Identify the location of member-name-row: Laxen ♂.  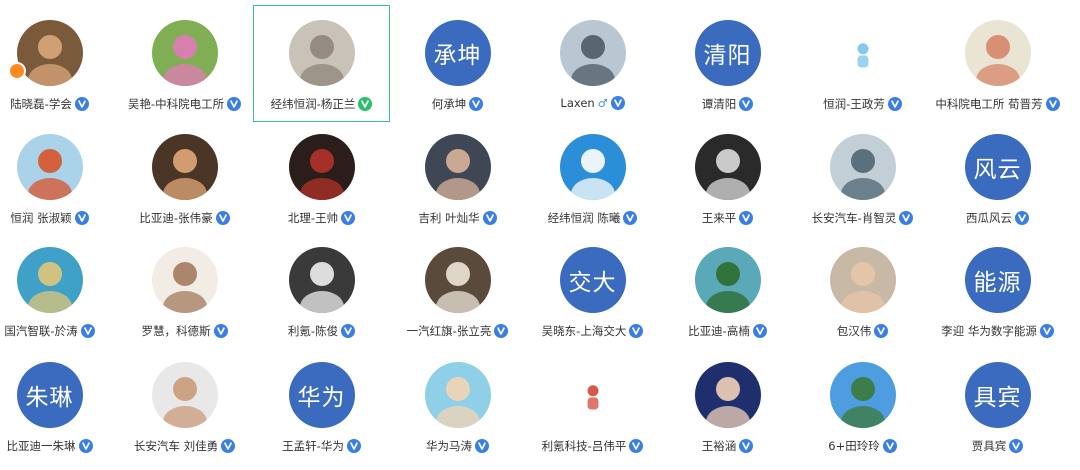
(592, 103).